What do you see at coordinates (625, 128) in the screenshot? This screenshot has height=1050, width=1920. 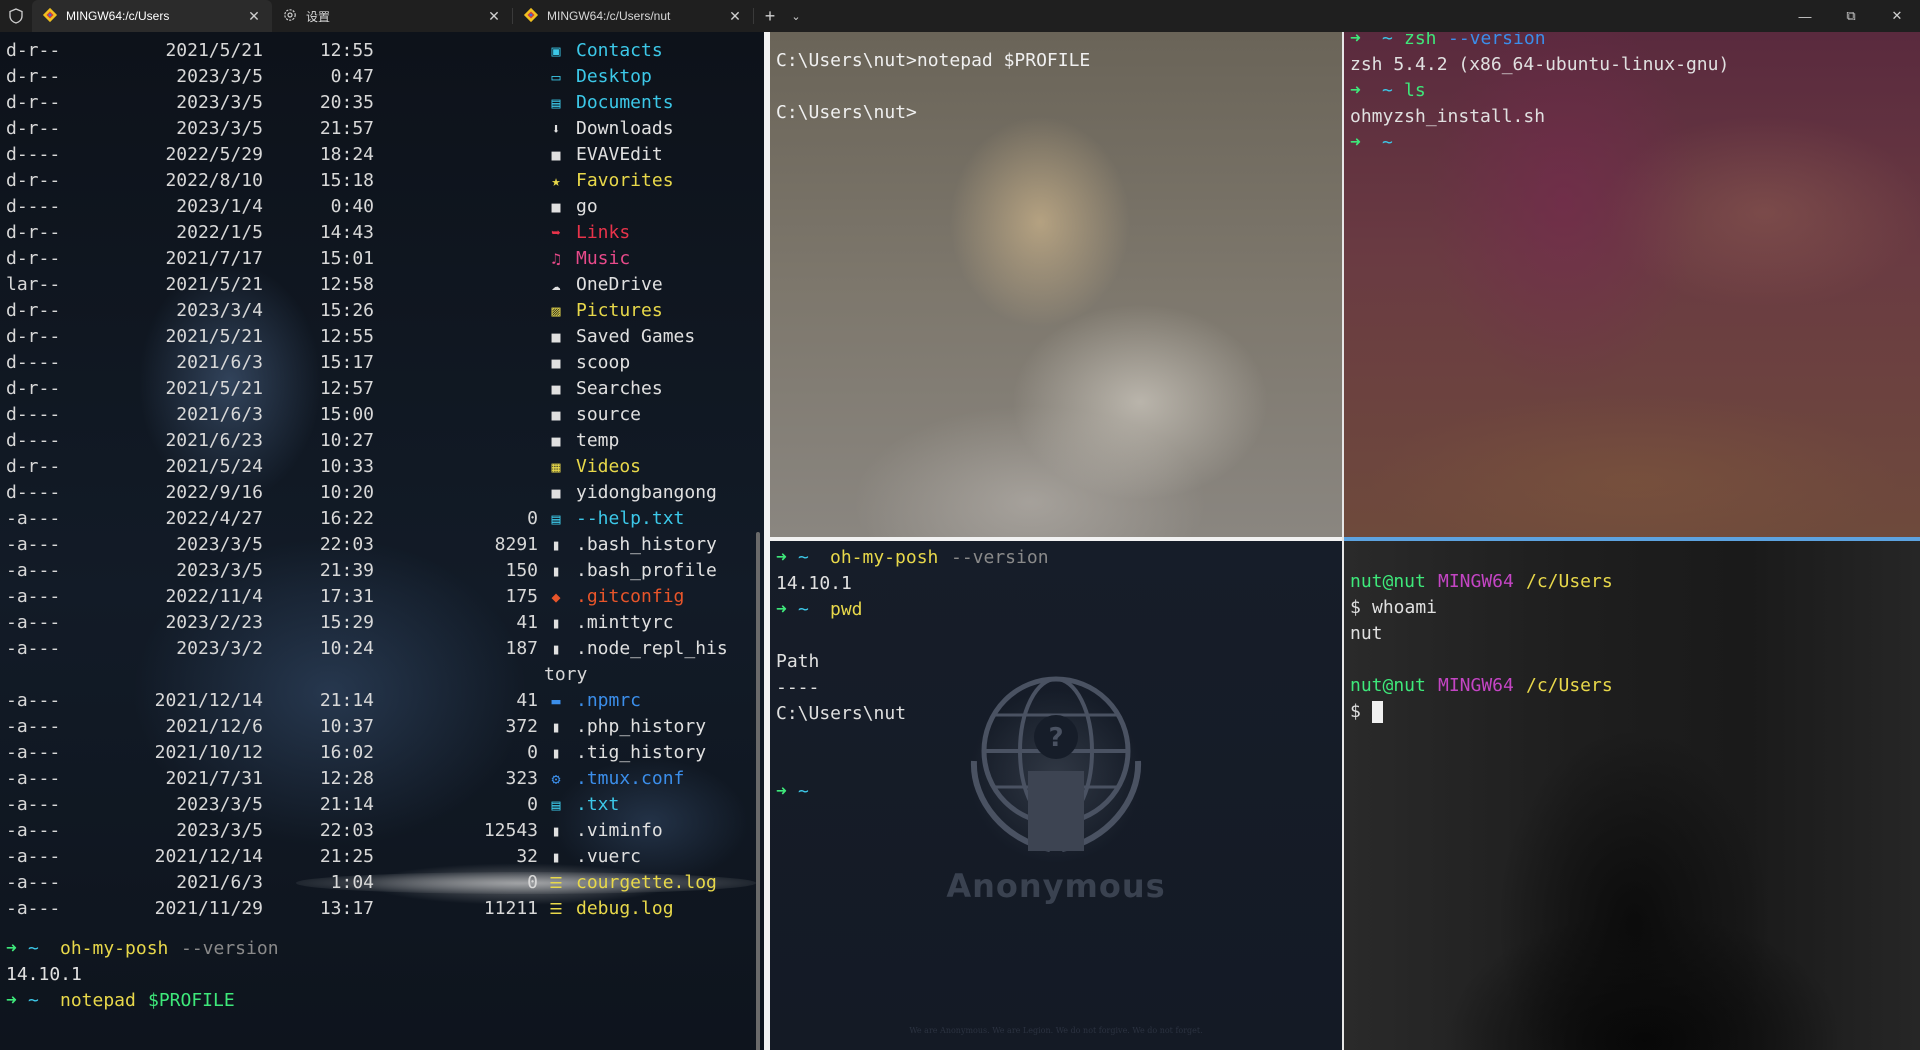 I see `file-name: Downloads` at bounding box center [625, 128].